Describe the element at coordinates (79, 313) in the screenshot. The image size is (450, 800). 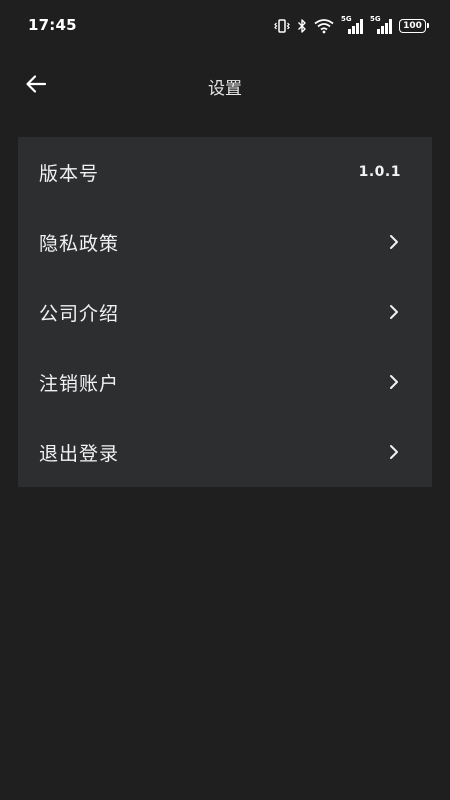
I see `settings-item-label: 公司介绍` at that location.